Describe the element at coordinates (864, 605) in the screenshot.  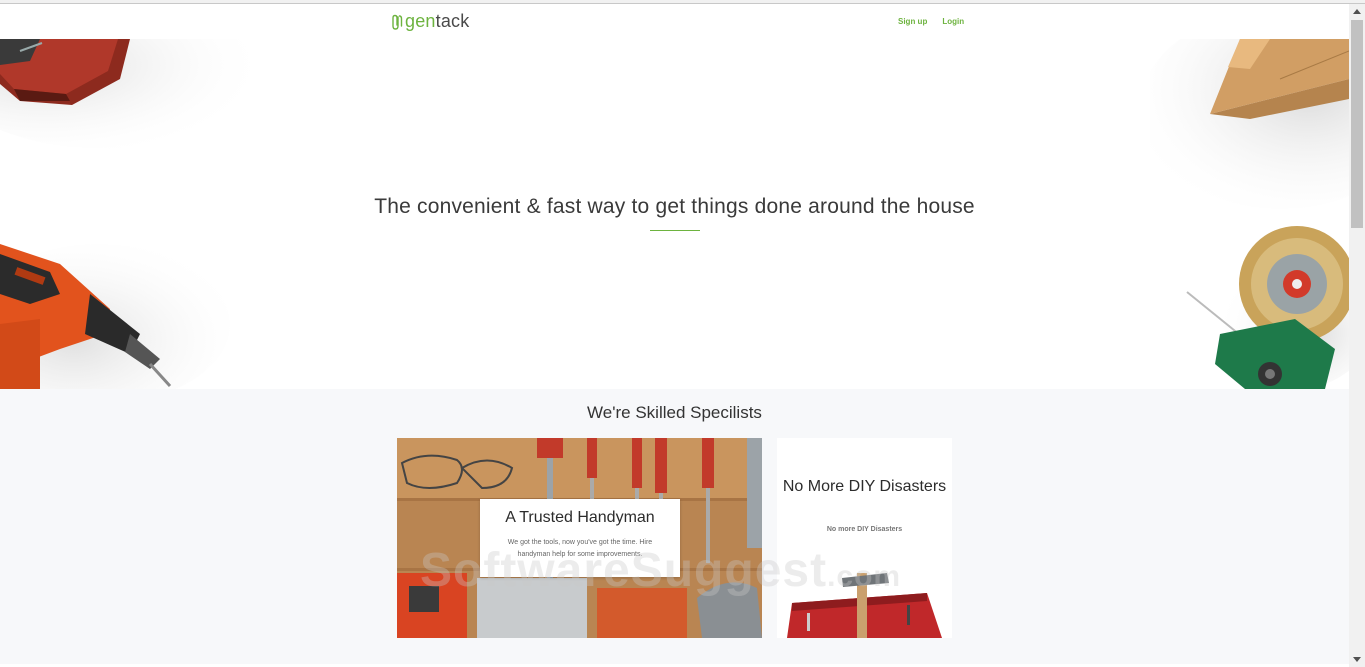
I see `tool-belt-image` at that location.